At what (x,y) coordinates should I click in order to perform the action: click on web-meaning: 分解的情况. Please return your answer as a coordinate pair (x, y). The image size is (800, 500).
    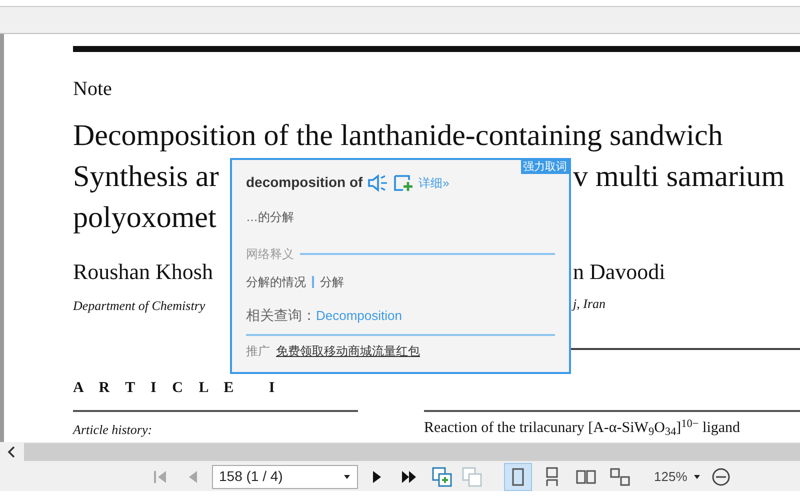
    Looking at the image, I should click on (276, 283).